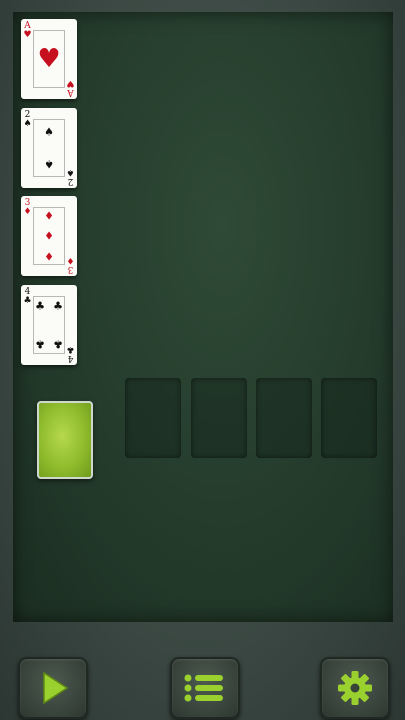 The width and height of the screenshot is (405, 720). I want to click on gear-icon, so click(355, 688).